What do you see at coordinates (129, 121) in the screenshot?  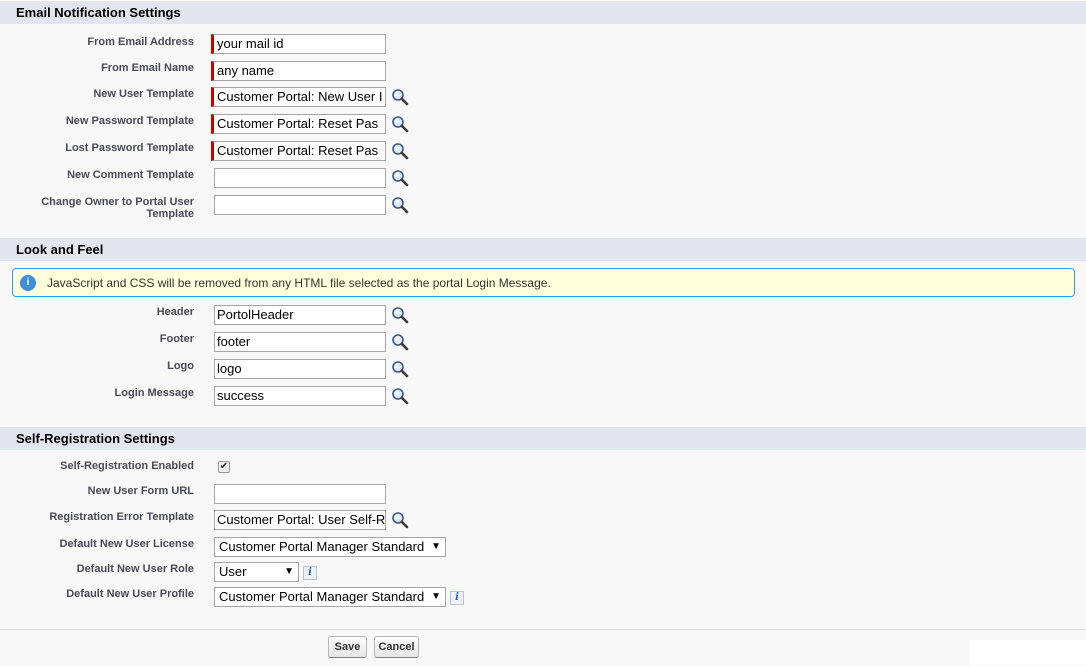 I see `new-password-template-label: New Password Template` at bounding box center [129, 121].